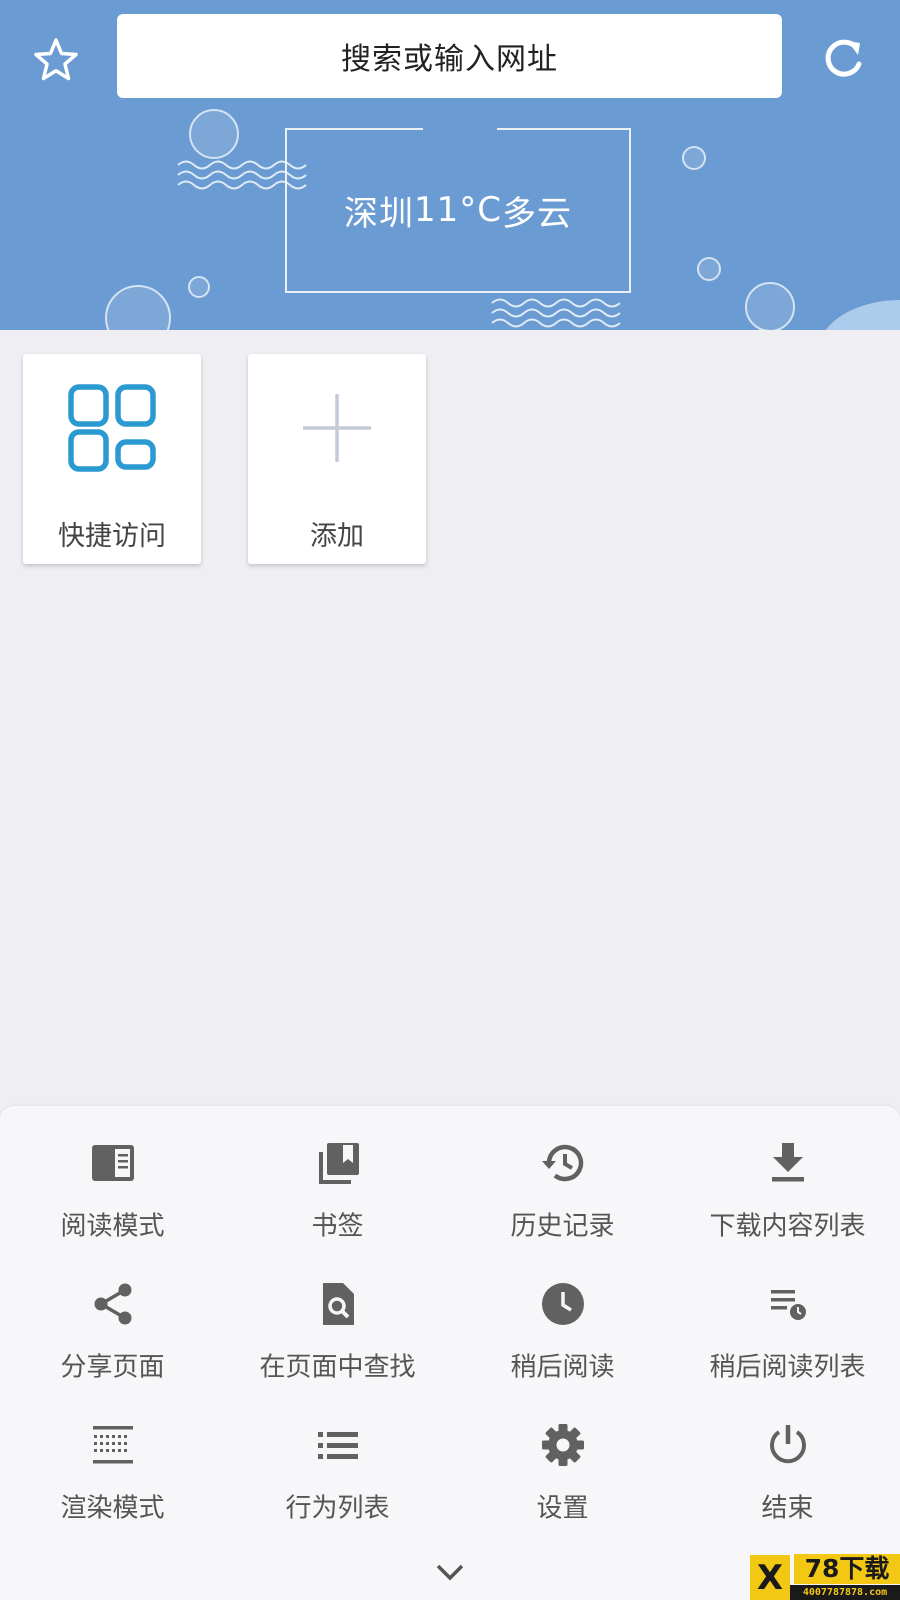  Describe the element at coordinates (787, 1226) in the screenshot. I see `menu-item-label: 下载内容列表` at that location.